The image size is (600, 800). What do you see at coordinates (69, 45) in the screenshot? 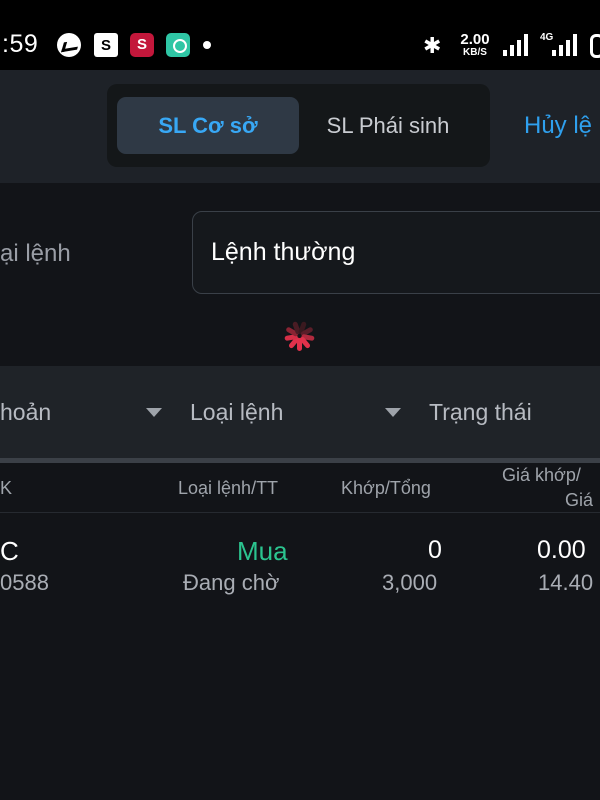
I see `messenger-icon` at bounding box center [69, 45].